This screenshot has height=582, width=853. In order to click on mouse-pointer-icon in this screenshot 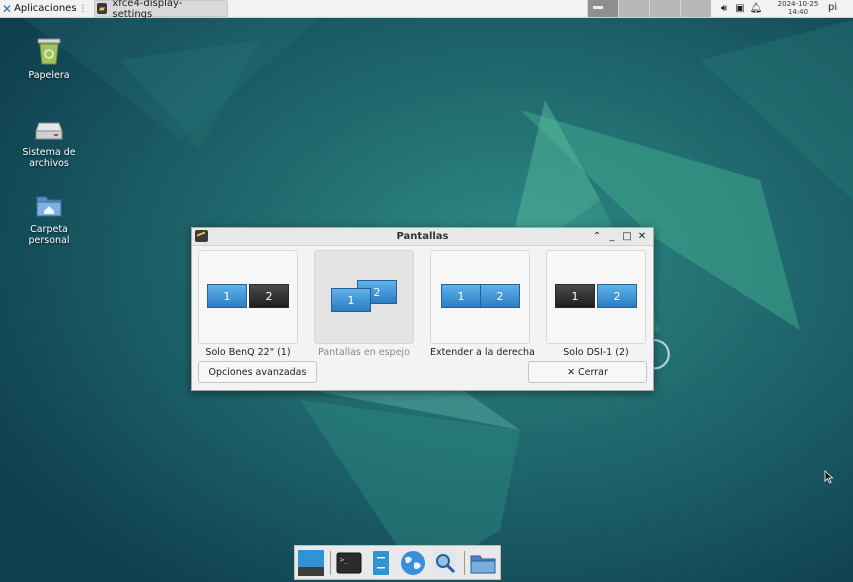, I will do `click(829, 477)`.